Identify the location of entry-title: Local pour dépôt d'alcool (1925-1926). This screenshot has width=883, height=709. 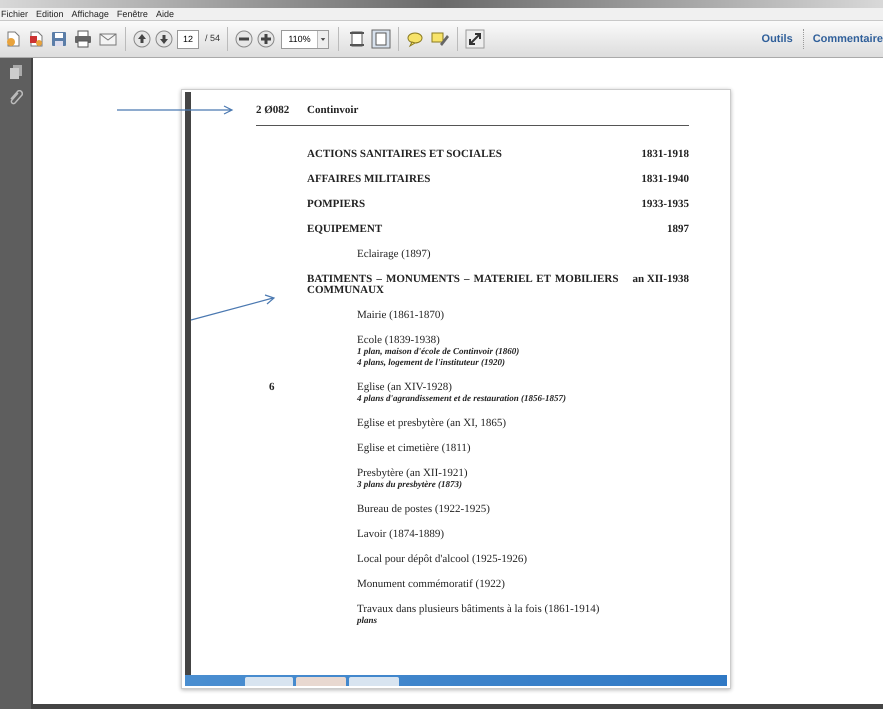
(442, 559).